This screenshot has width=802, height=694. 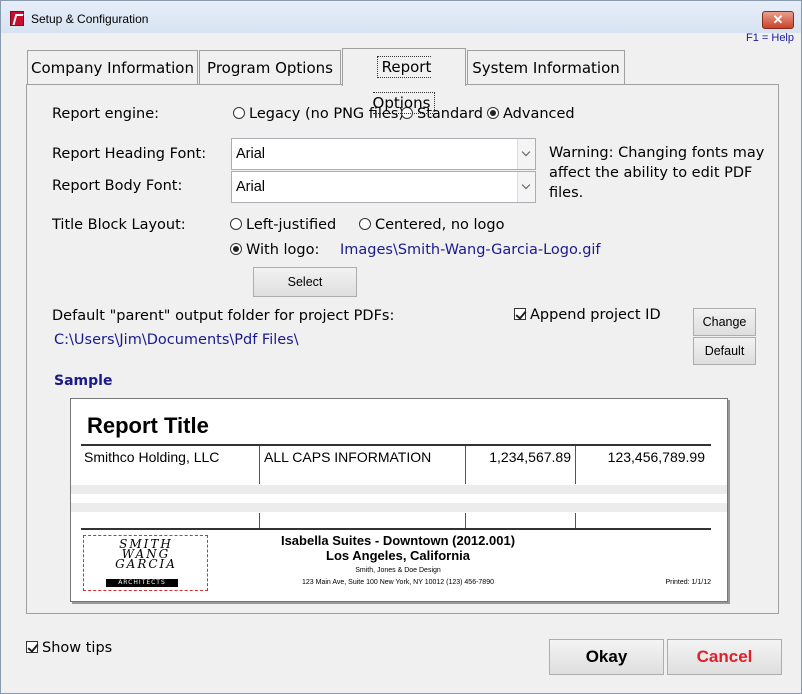 I want to click on sample-printed-date: Printed: 1/1/12, so click(x=688, y=582).